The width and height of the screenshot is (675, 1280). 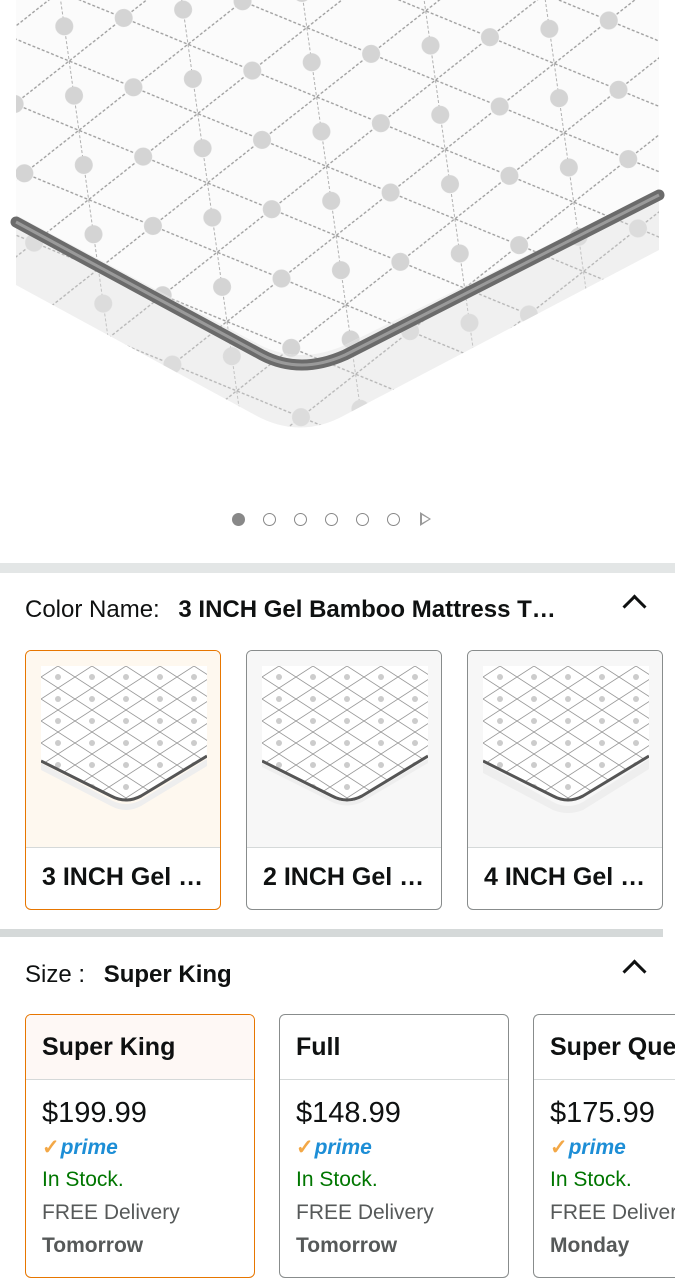 What do you see at coordinates (92, 609) in the screenshot?
I see `color-name-label: Color Name:` at bounding box center [92, 609].